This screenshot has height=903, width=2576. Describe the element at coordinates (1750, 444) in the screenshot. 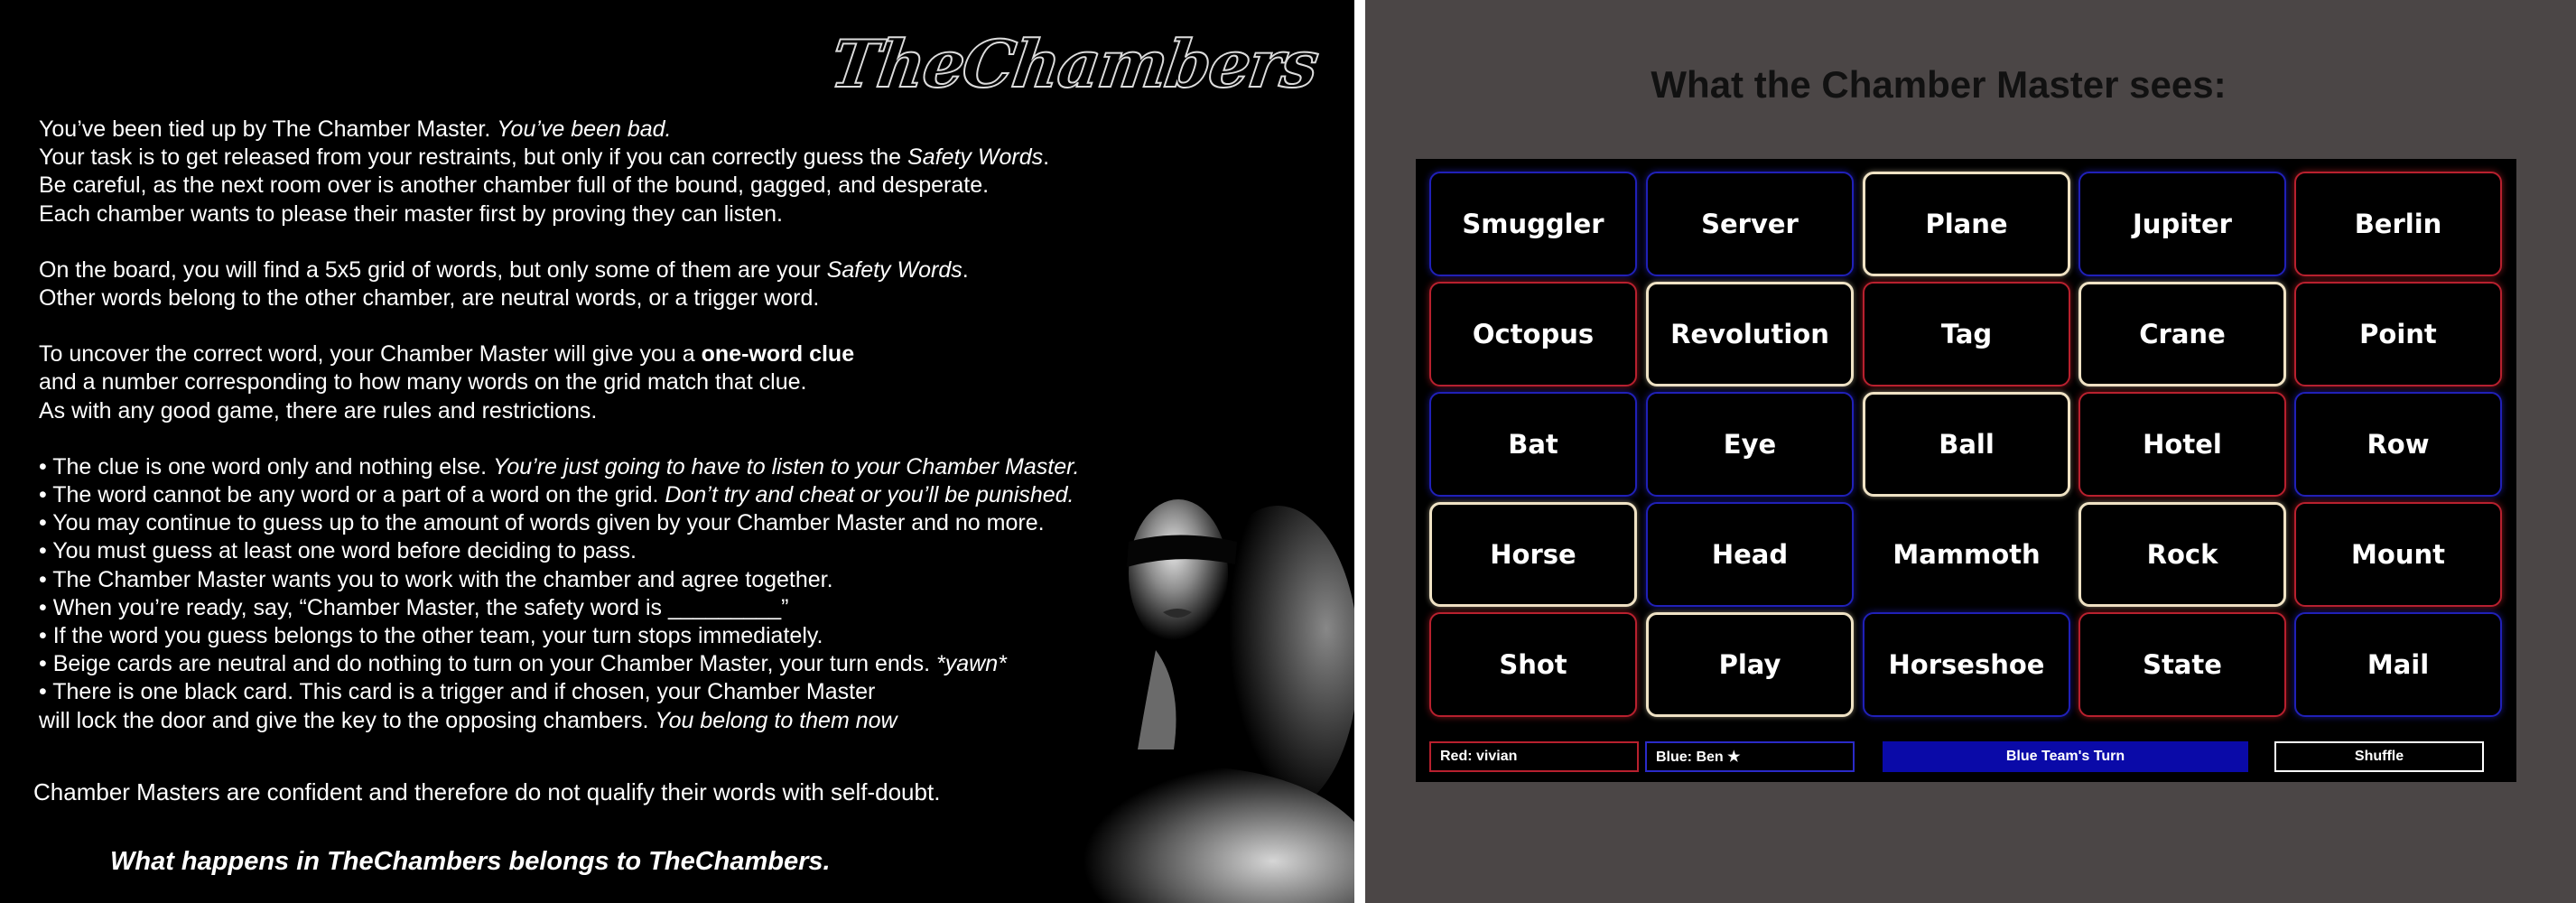

I see `word-card: Eye` at that location.